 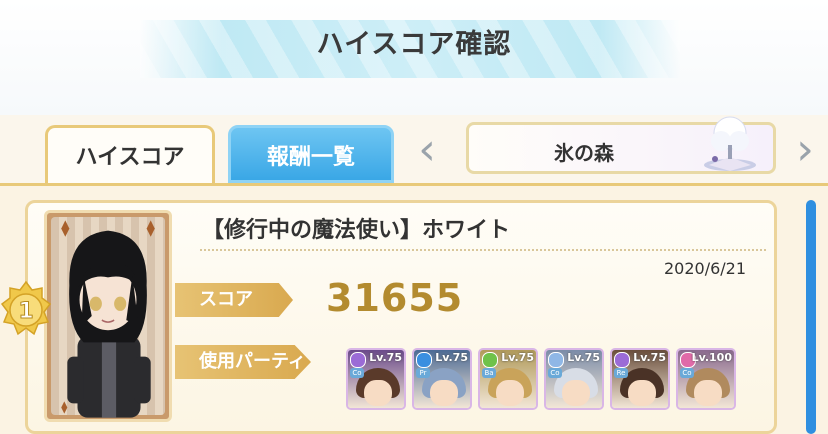 What do you see at coordinates (706, 379) in the screenshot?
I see `party-member: Co Lv.100` at bounding box center [706, 379].